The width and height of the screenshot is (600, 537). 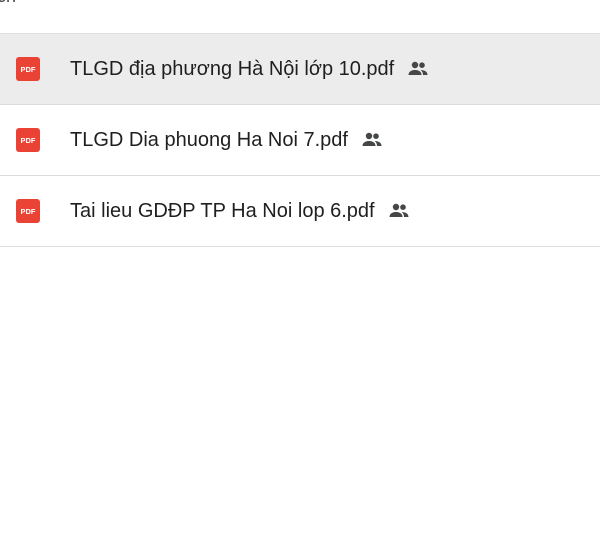 I want to click on file-name: TLGD địa phương Hà Nội lớp 10.pdf, so click(x=250, y=69).